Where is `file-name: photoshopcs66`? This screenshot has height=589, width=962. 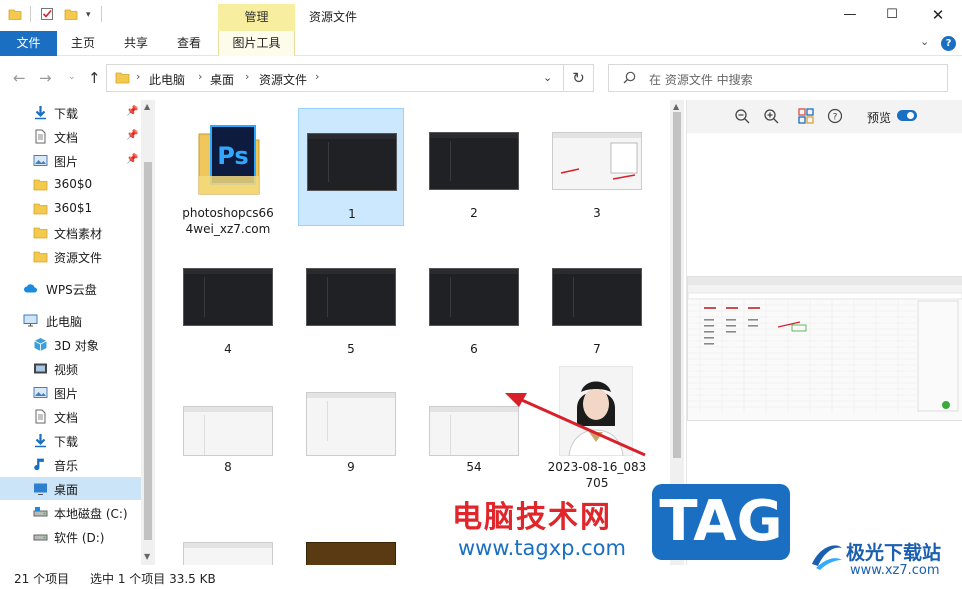
file-name: photoshopcs66 is located at coordinates (228, 213).